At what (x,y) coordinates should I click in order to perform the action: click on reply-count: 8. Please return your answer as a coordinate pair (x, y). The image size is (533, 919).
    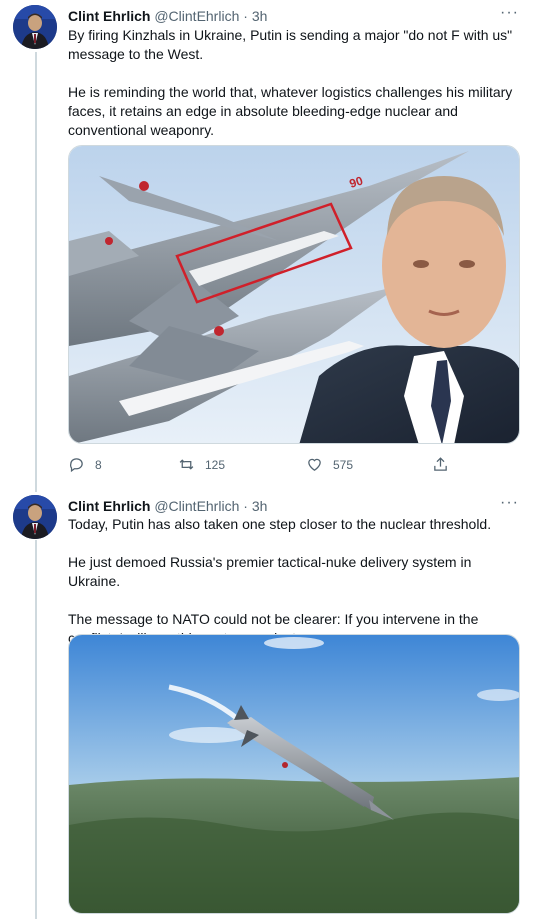
    Looking at the image, I should click on (98, 464).